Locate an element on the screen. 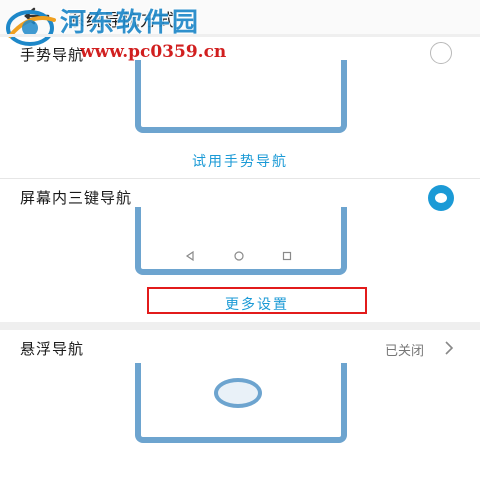 This screenshot has width=480, height=489. radio-unselected-icon is located at coordinates (441, 53).